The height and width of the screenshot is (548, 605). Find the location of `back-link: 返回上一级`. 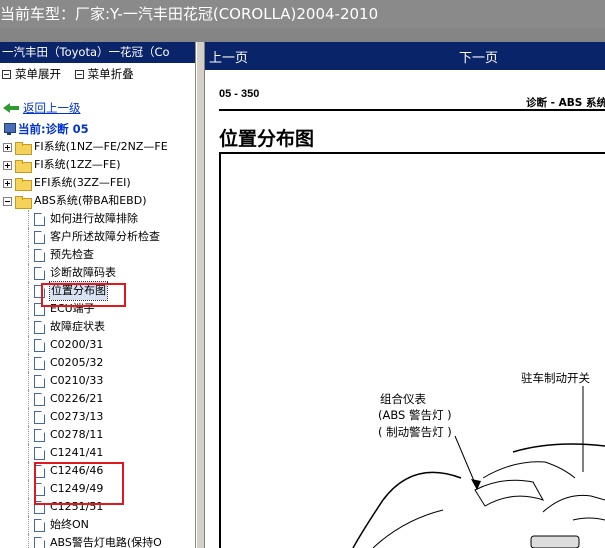

back-link: 返回上一级 is located at coordinates (97, 108).